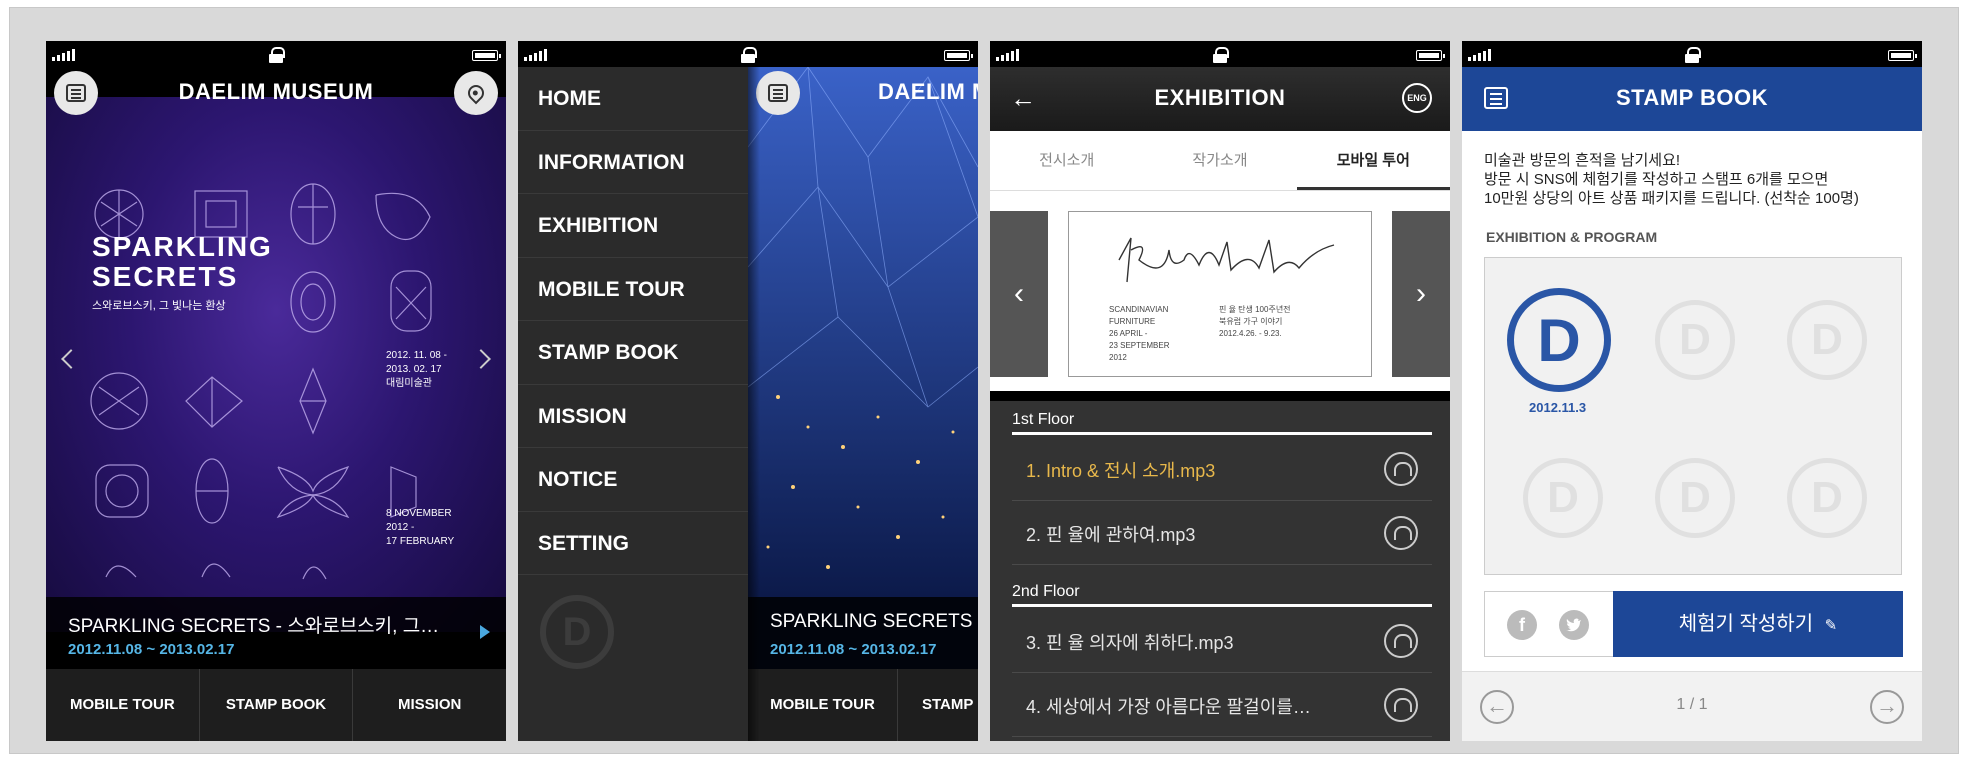 The height and width of the screenshot is (761, 1968). I want to click on menu-item-home: HOME, so click(633, 99).